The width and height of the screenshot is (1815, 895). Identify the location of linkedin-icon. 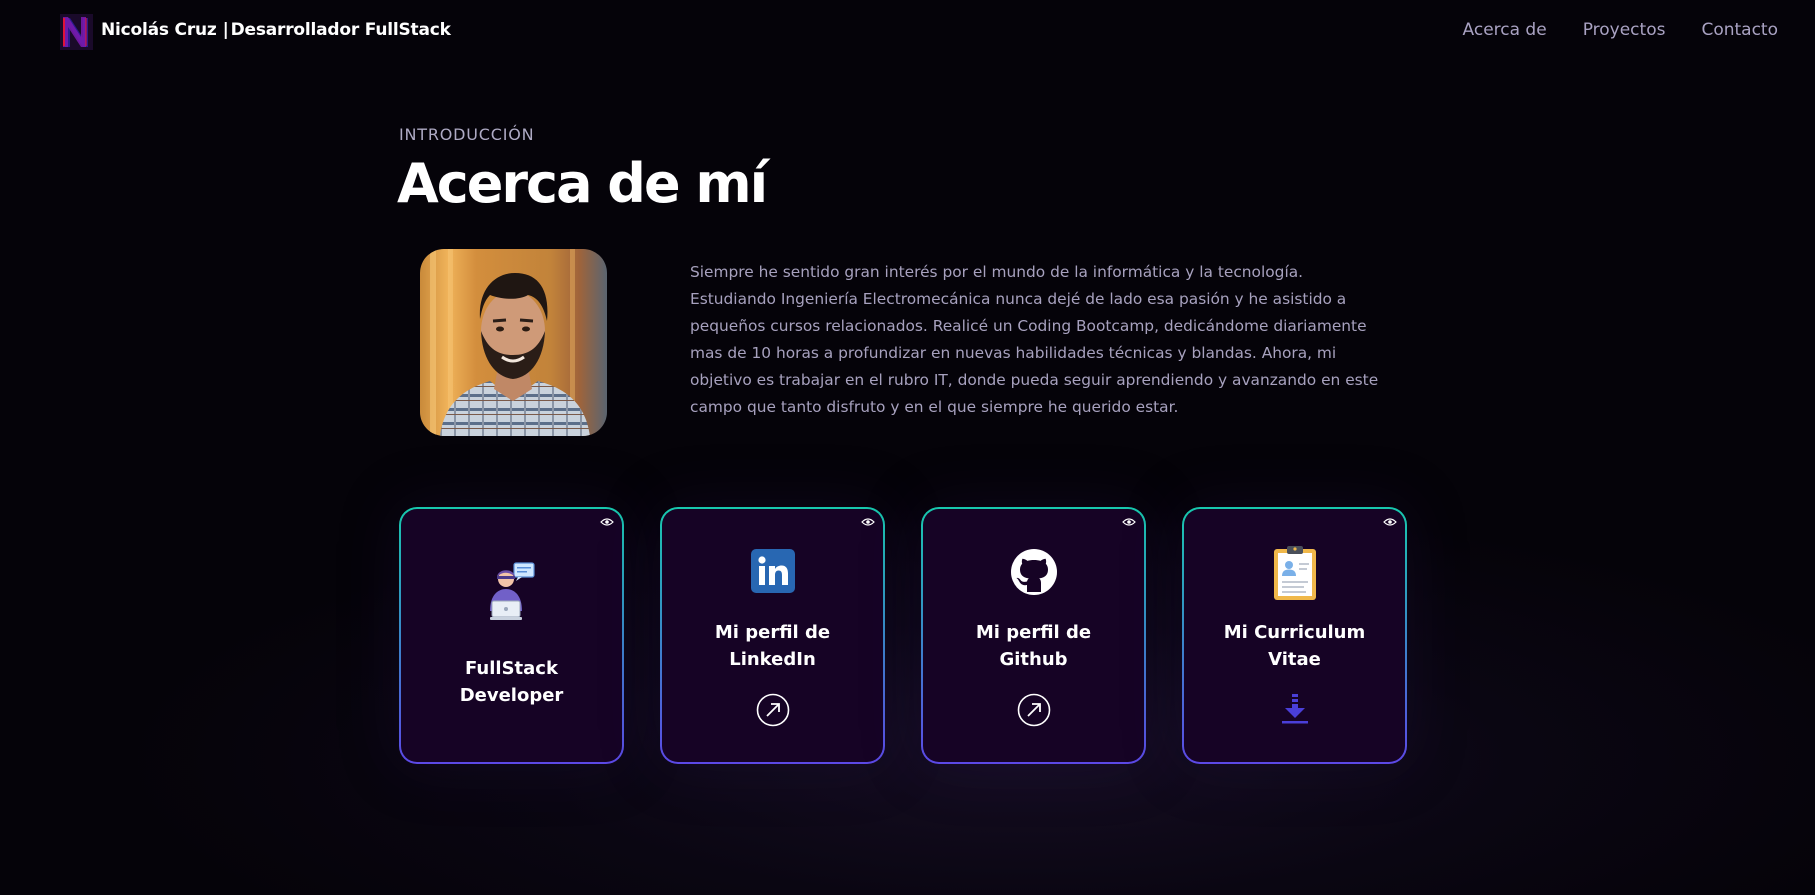
(772, 571).